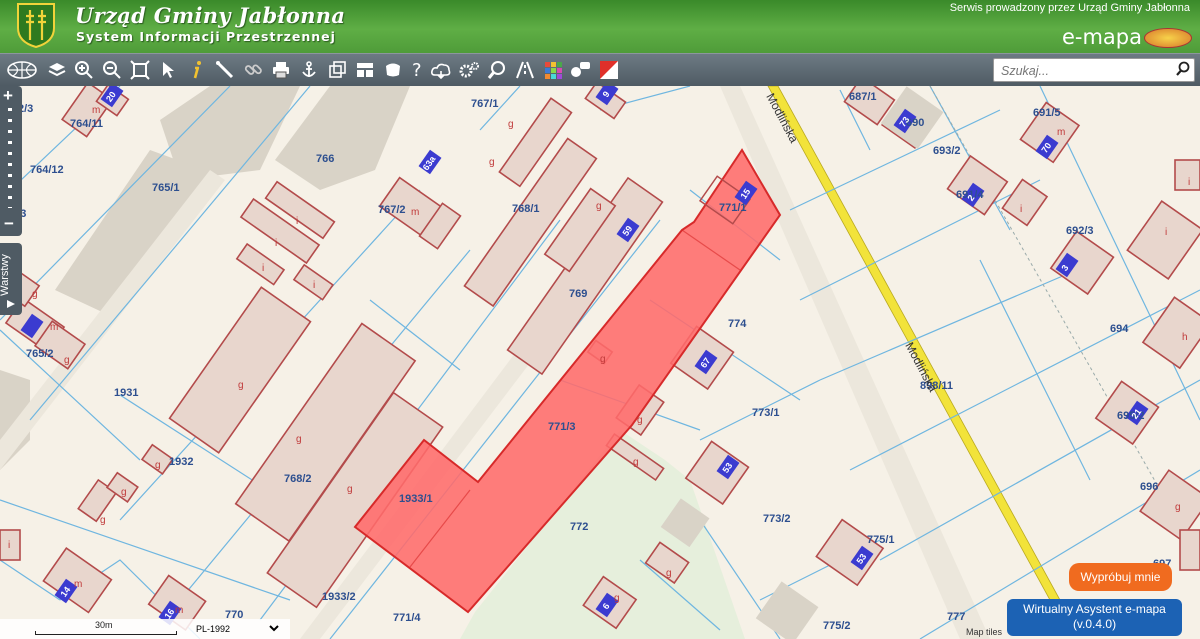  I want to click on help-icon: ?, so click(417, 70).